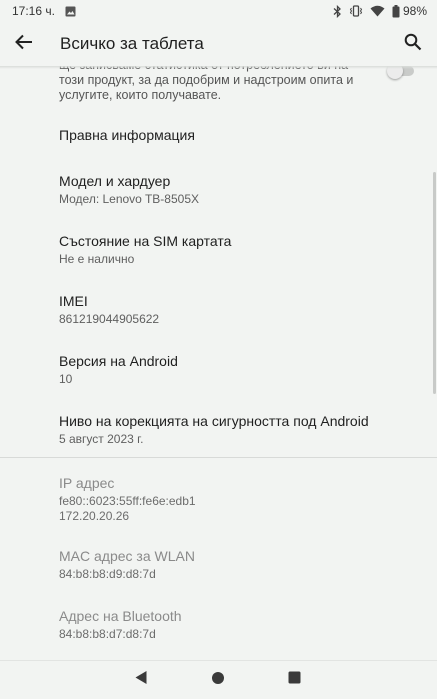  What do you see at coordinates (127, 135) in the screenshot?
I see `item-title: Правна информация` at bounding box center [127, 135].